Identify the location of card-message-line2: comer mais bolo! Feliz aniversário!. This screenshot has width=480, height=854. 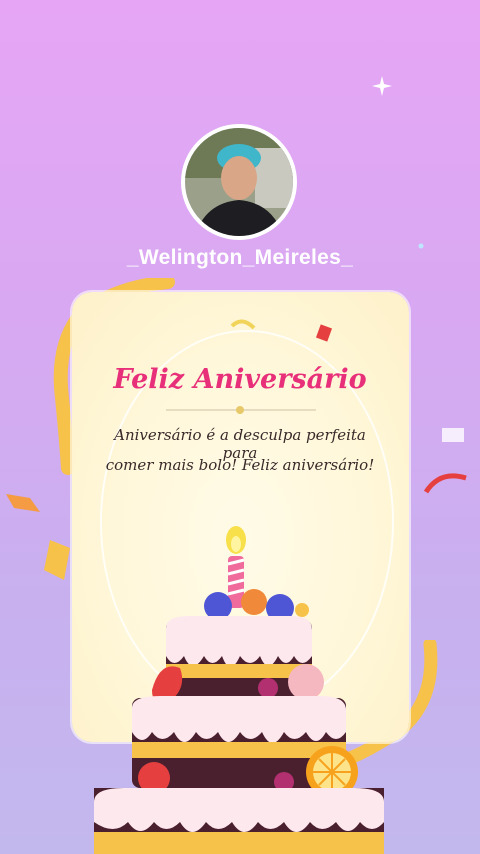
(240, 465).